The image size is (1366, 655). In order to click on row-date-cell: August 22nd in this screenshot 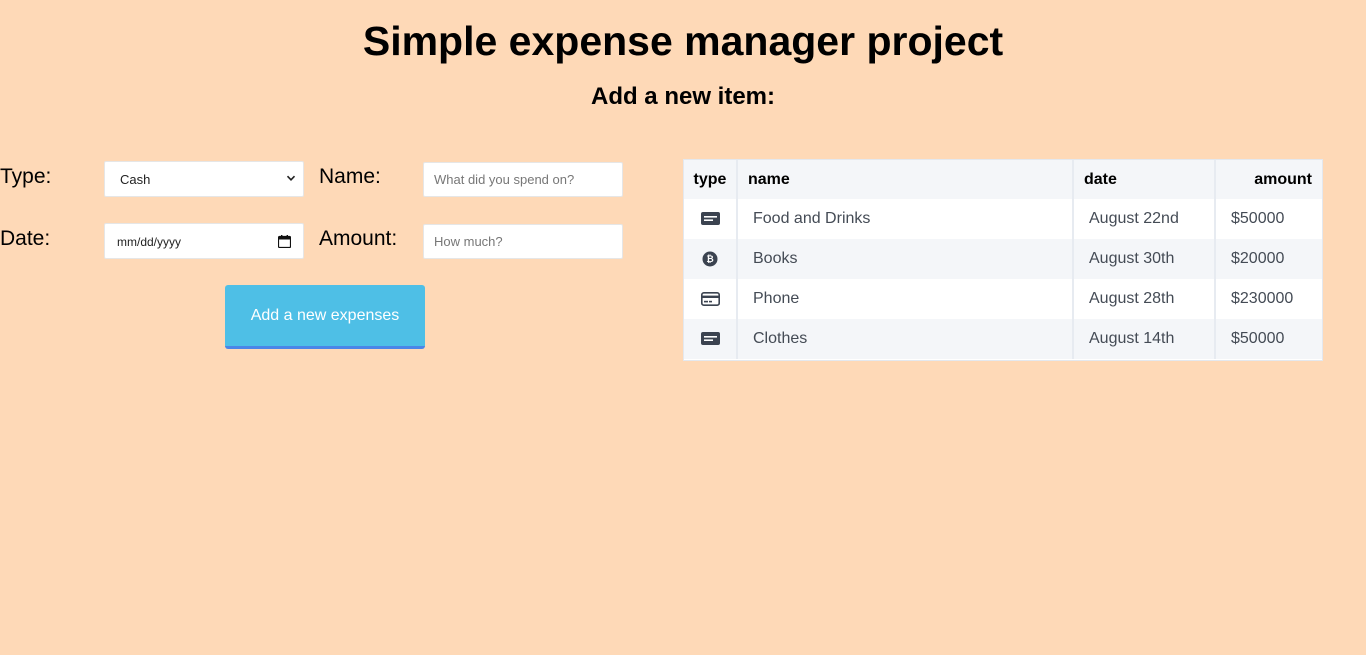, I will do `click(1145, 219)`.